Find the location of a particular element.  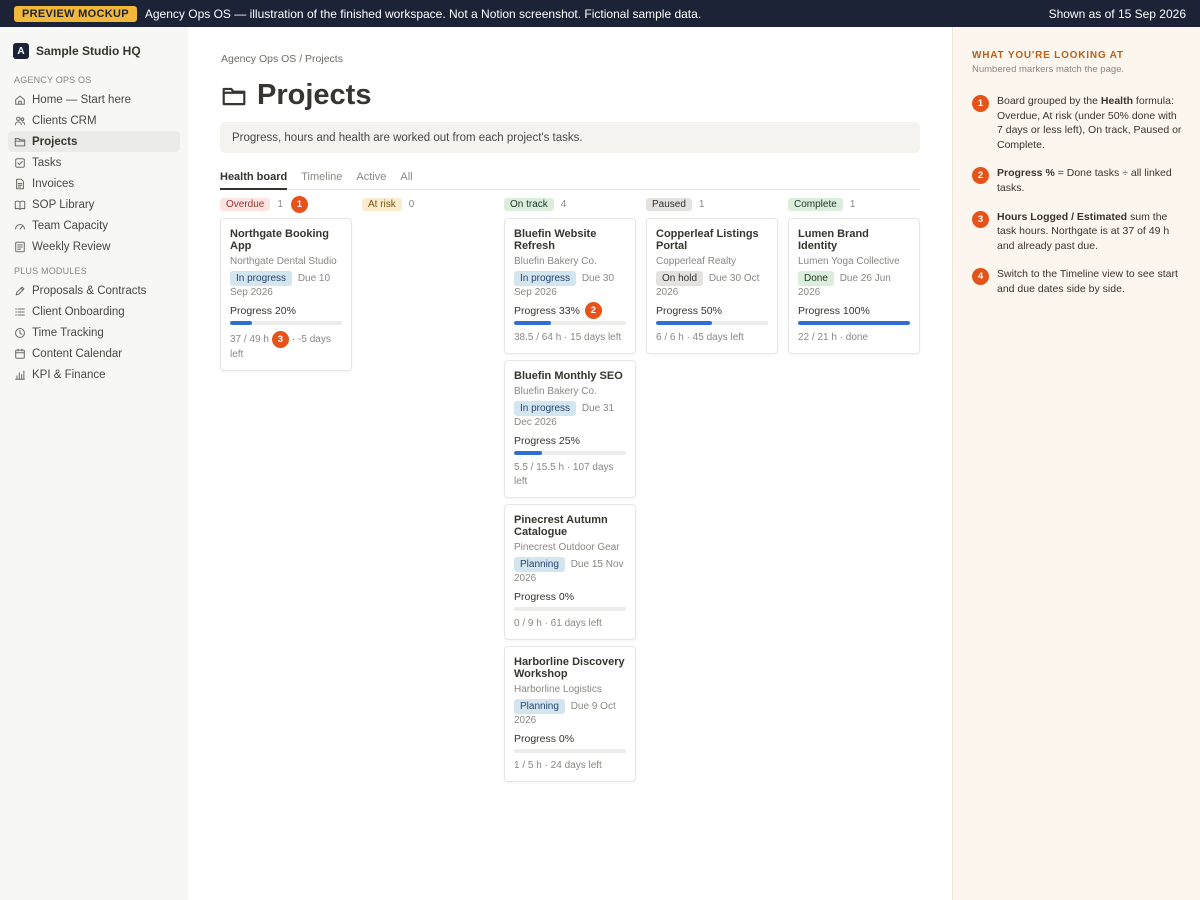

checkbox-icon is located at coordinates (20, 163).